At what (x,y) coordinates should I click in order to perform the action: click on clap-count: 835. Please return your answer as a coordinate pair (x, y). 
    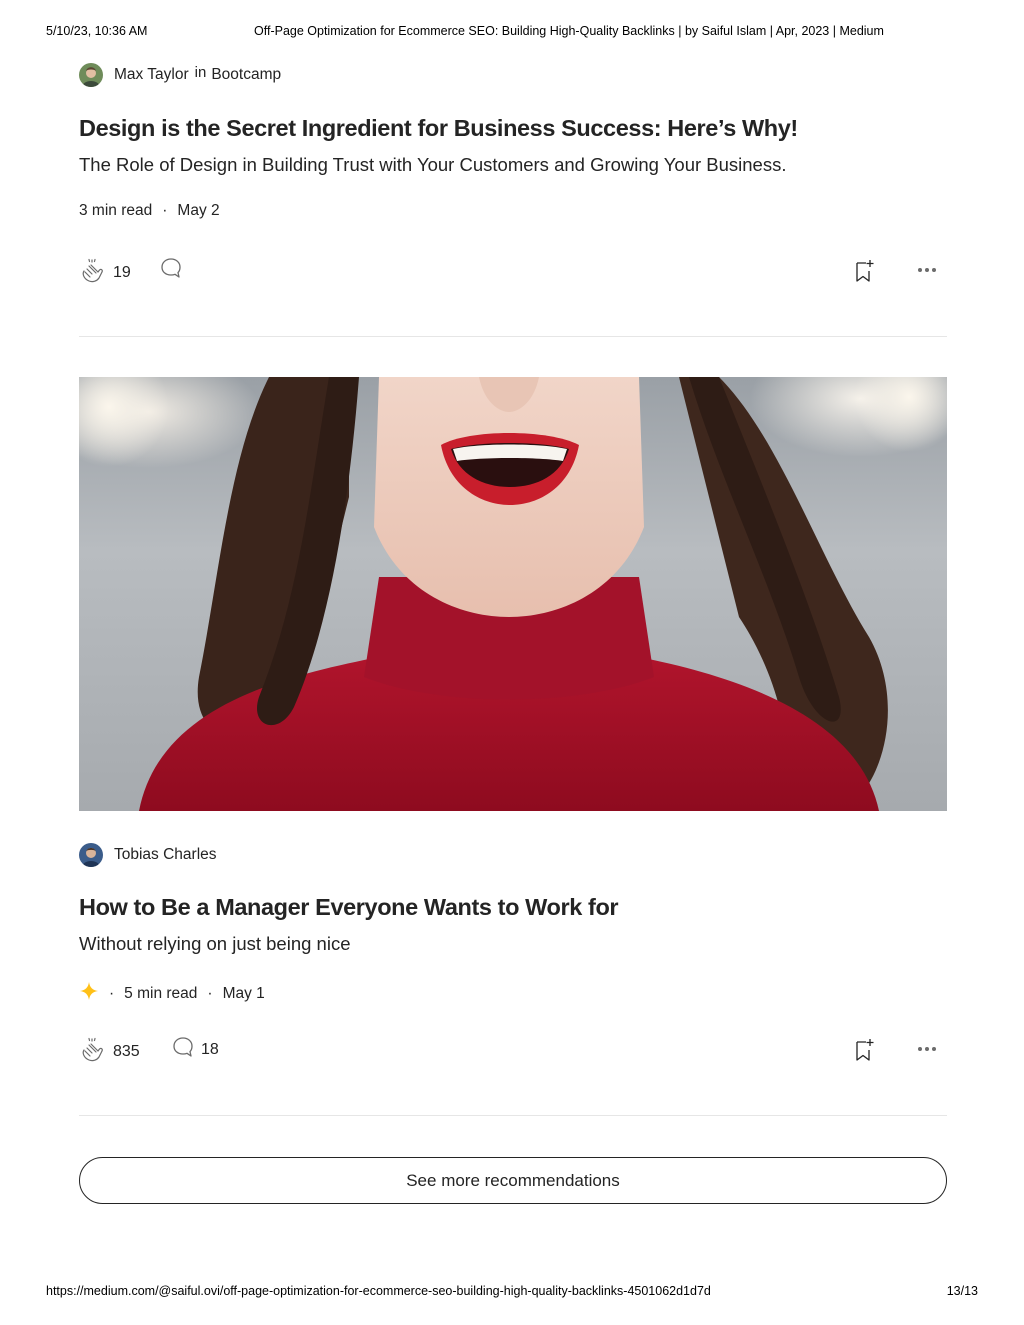
    Looking at the image, I should click on (126, 1051).